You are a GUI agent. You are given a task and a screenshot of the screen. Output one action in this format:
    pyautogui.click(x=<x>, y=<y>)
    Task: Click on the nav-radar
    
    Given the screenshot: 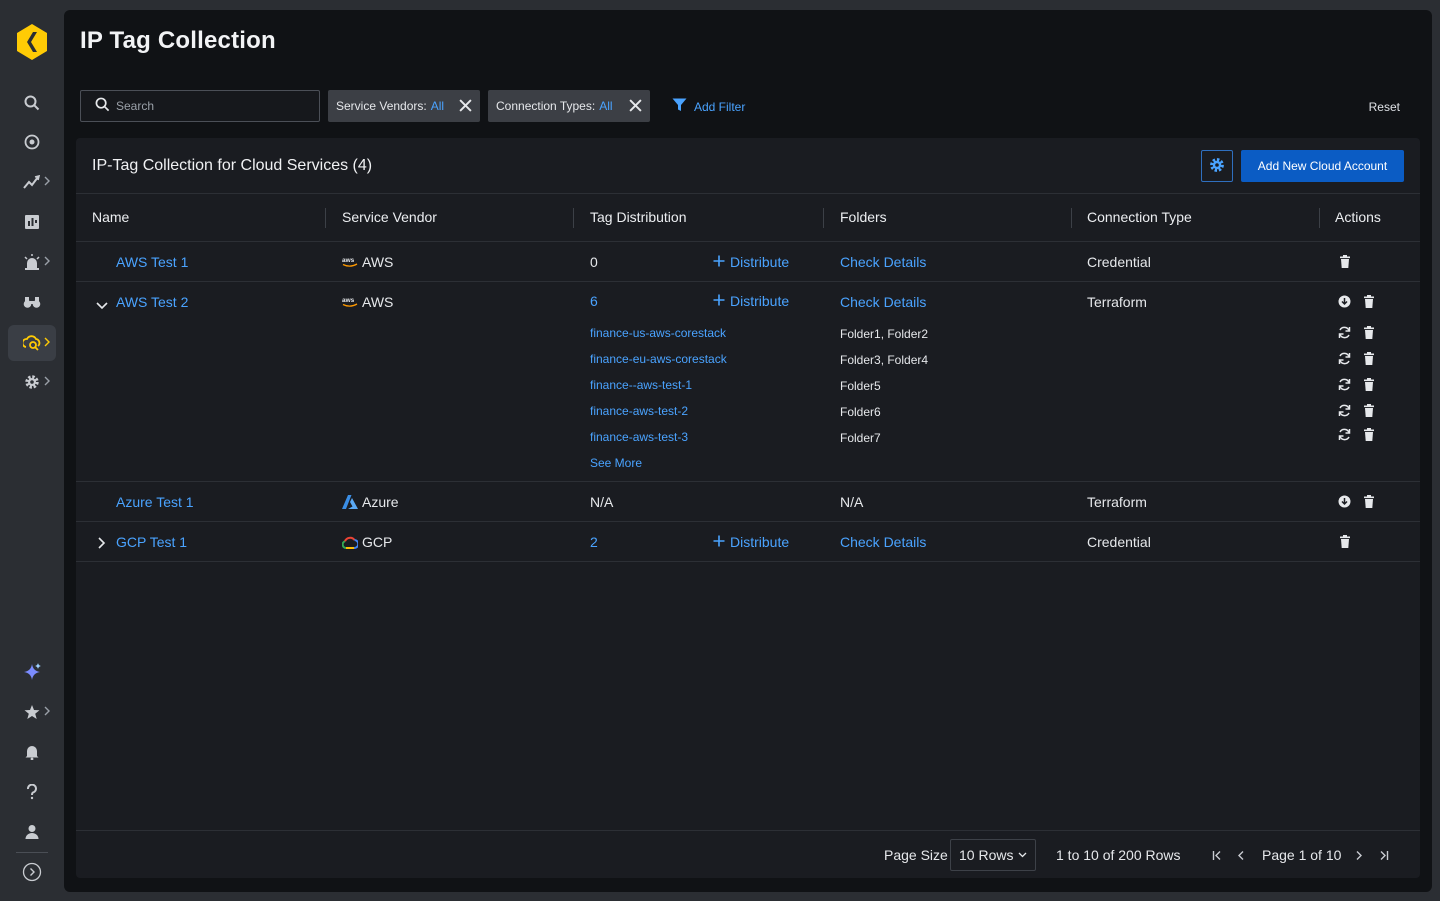 What is the action you would take?
    pyautogui.click(x=32, y=142)
    